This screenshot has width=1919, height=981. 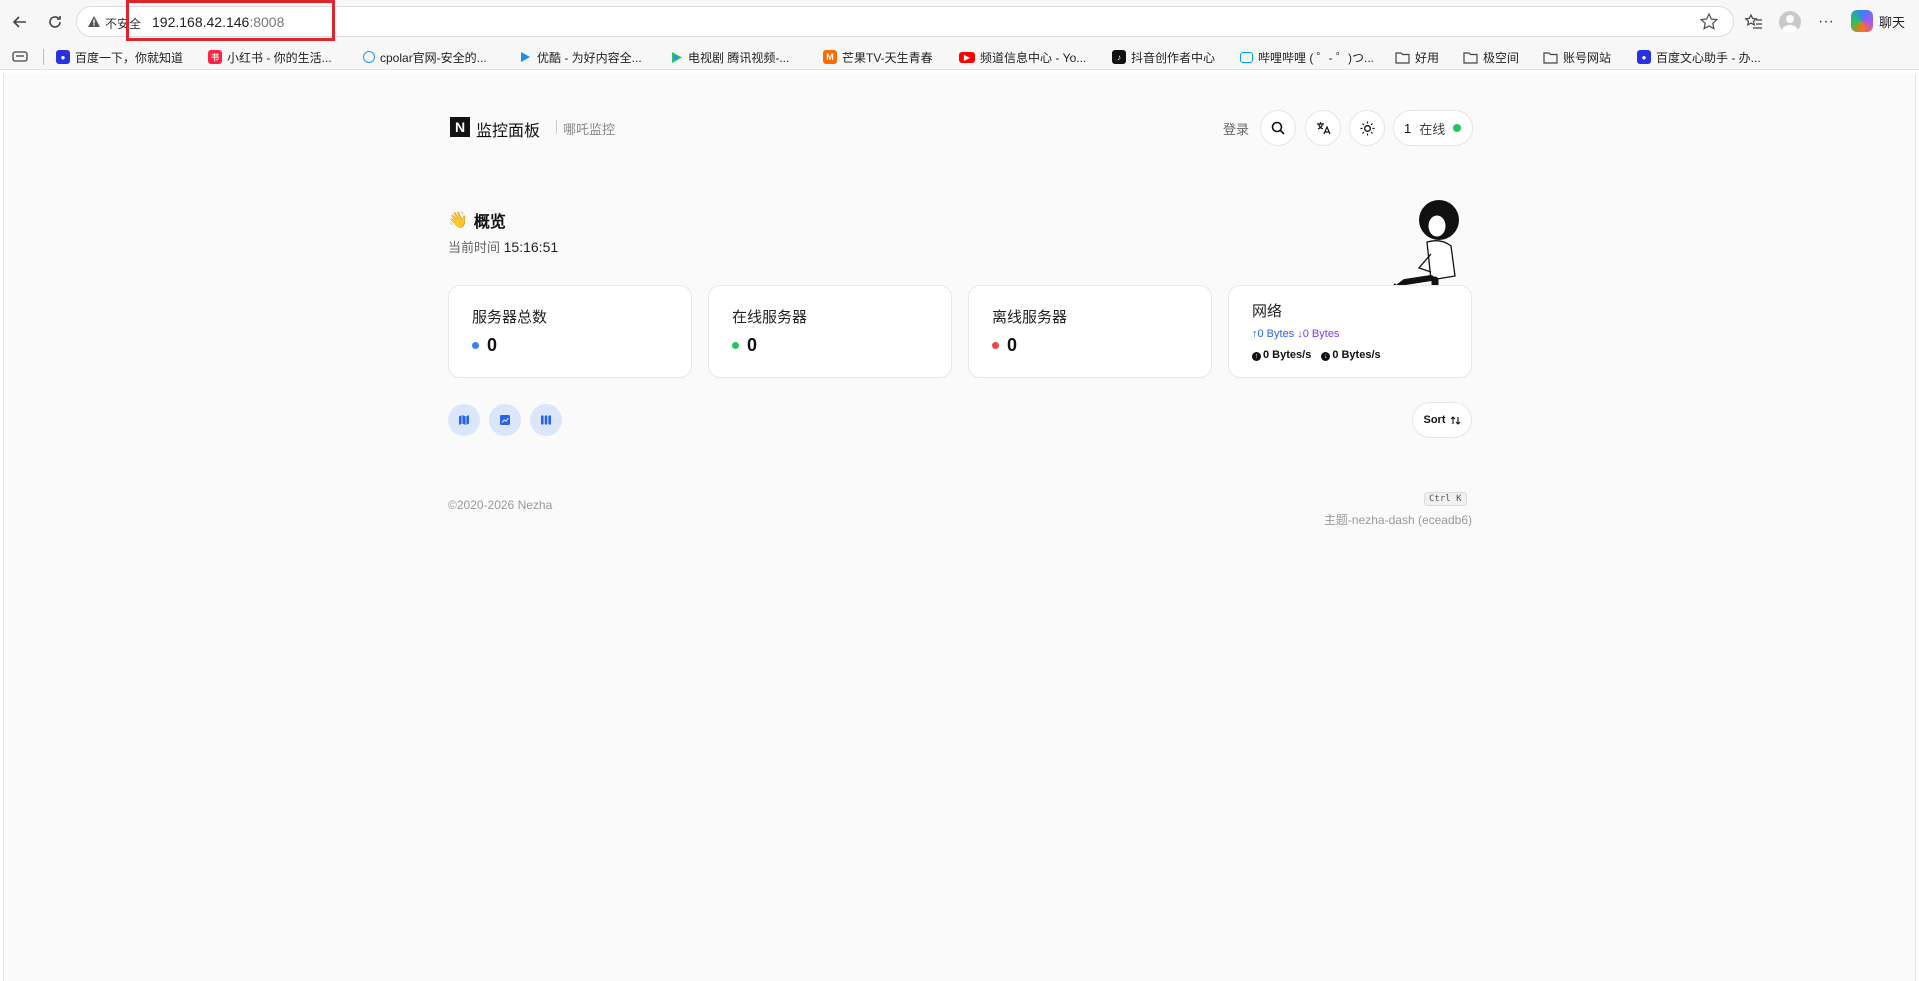 I want to click on waving-hand-icon: 👋, so click(x=458, y=220).